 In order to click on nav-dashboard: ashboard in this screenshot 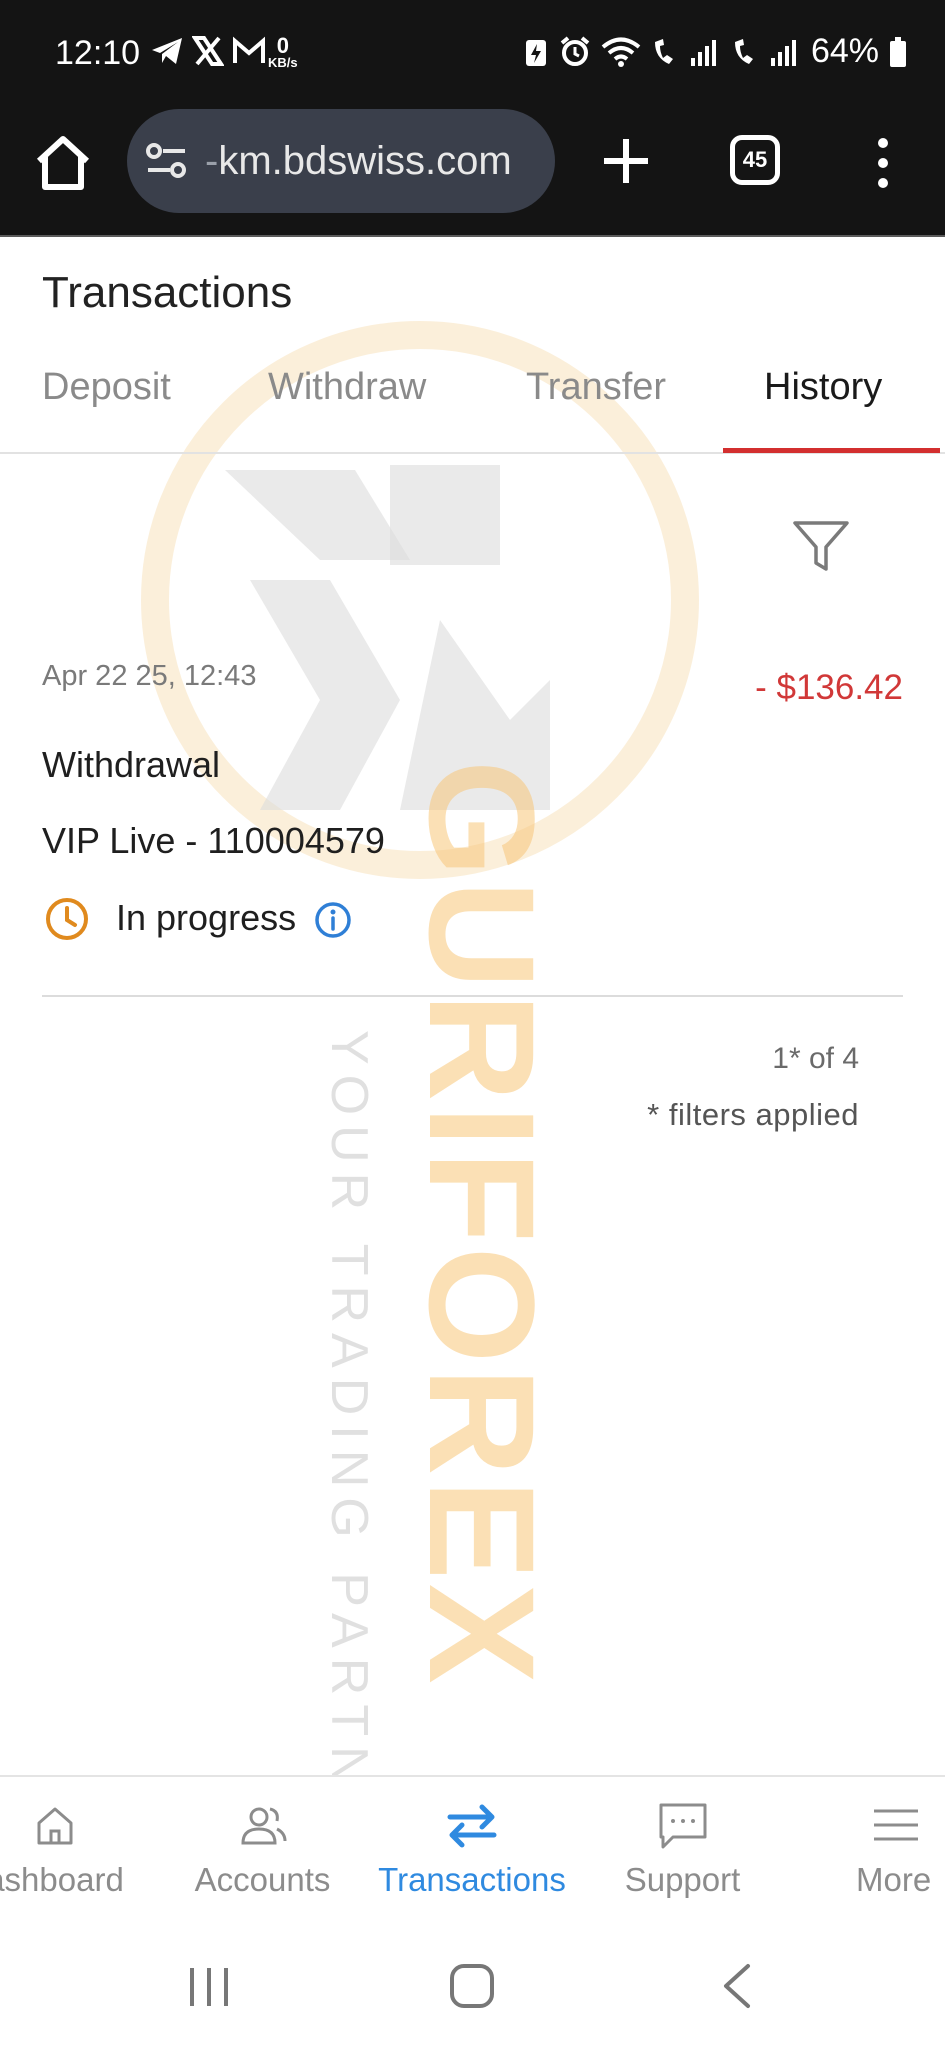, I will do `click(65, 1842)`.